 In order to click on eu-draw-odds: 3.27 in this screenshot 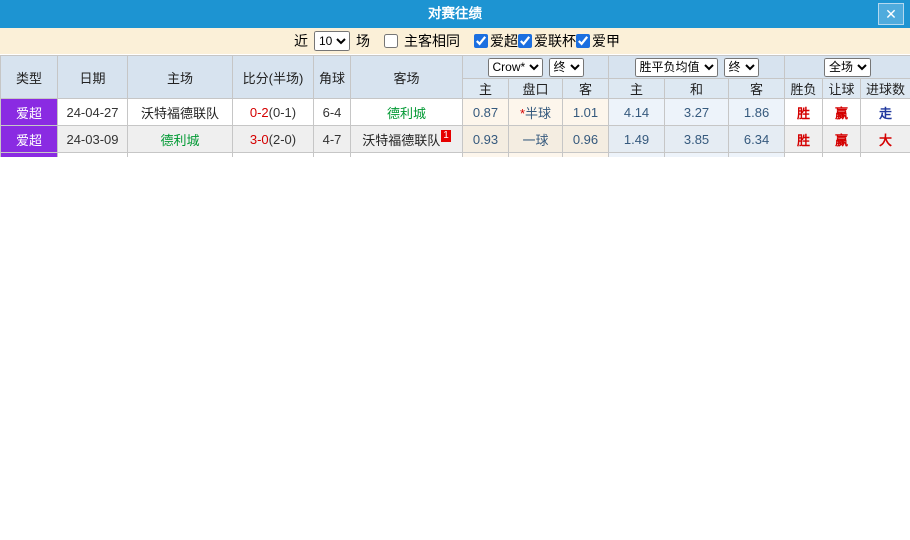, I will do `click(697, 112)`.